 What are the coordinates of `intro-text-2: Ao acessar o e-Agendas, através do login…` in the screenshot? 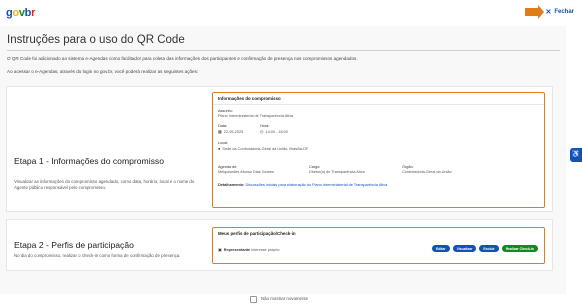 It's located at (103, 71).